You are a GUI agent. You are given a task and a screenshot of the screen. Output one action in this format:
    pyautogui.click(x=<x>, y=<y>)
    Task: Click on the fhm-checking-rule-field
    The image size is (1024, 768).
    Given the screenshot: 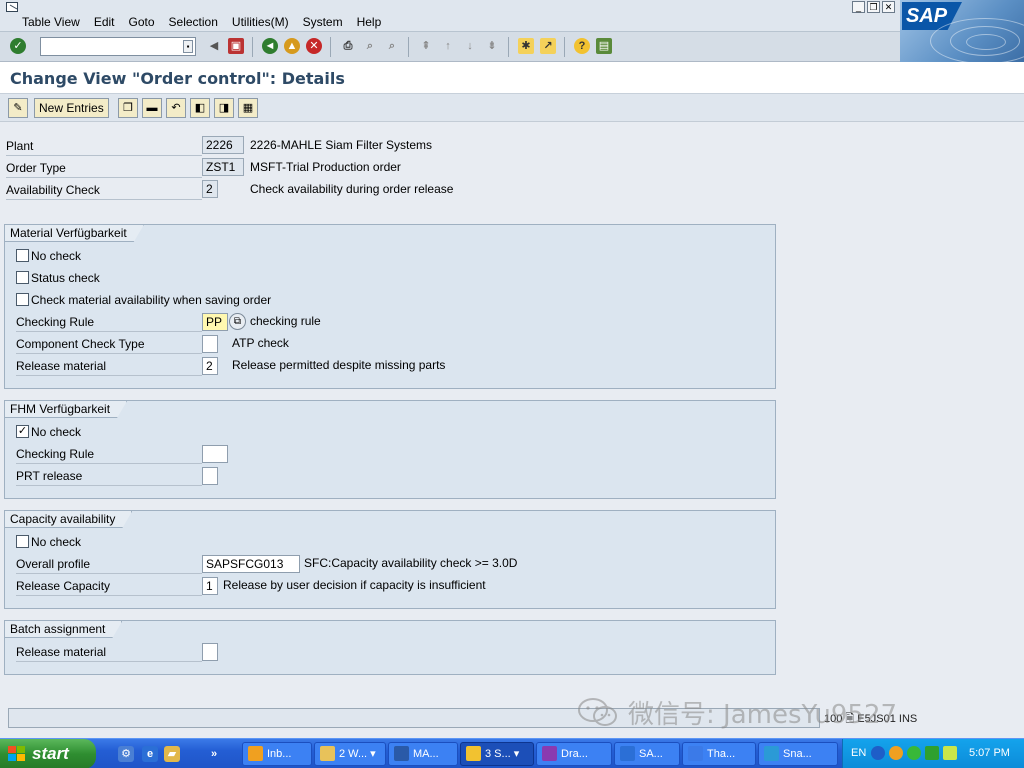 What is the action you would take?
    pyautogui.click(x=215, y=454)
    